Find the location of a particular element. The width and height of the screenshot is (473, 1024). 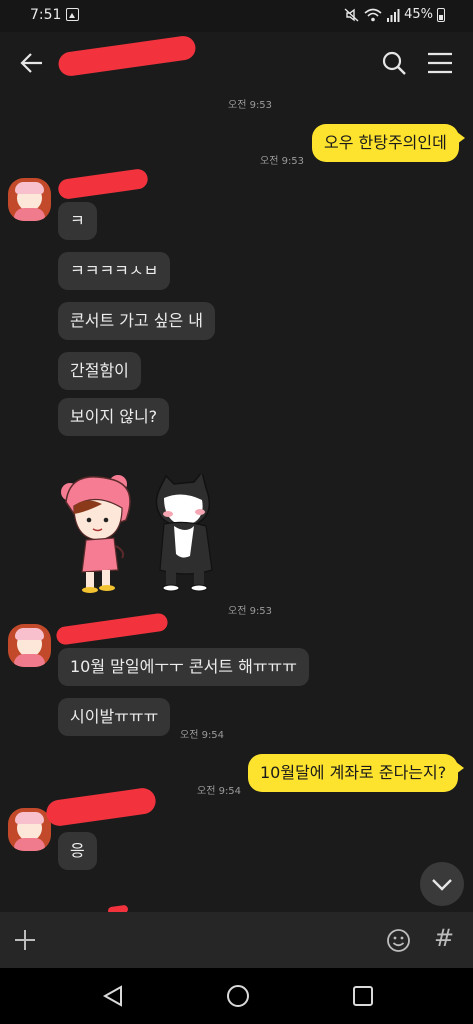

received-message: 콘서트 가고 싶은 내 is located at coordinates (137, 321).